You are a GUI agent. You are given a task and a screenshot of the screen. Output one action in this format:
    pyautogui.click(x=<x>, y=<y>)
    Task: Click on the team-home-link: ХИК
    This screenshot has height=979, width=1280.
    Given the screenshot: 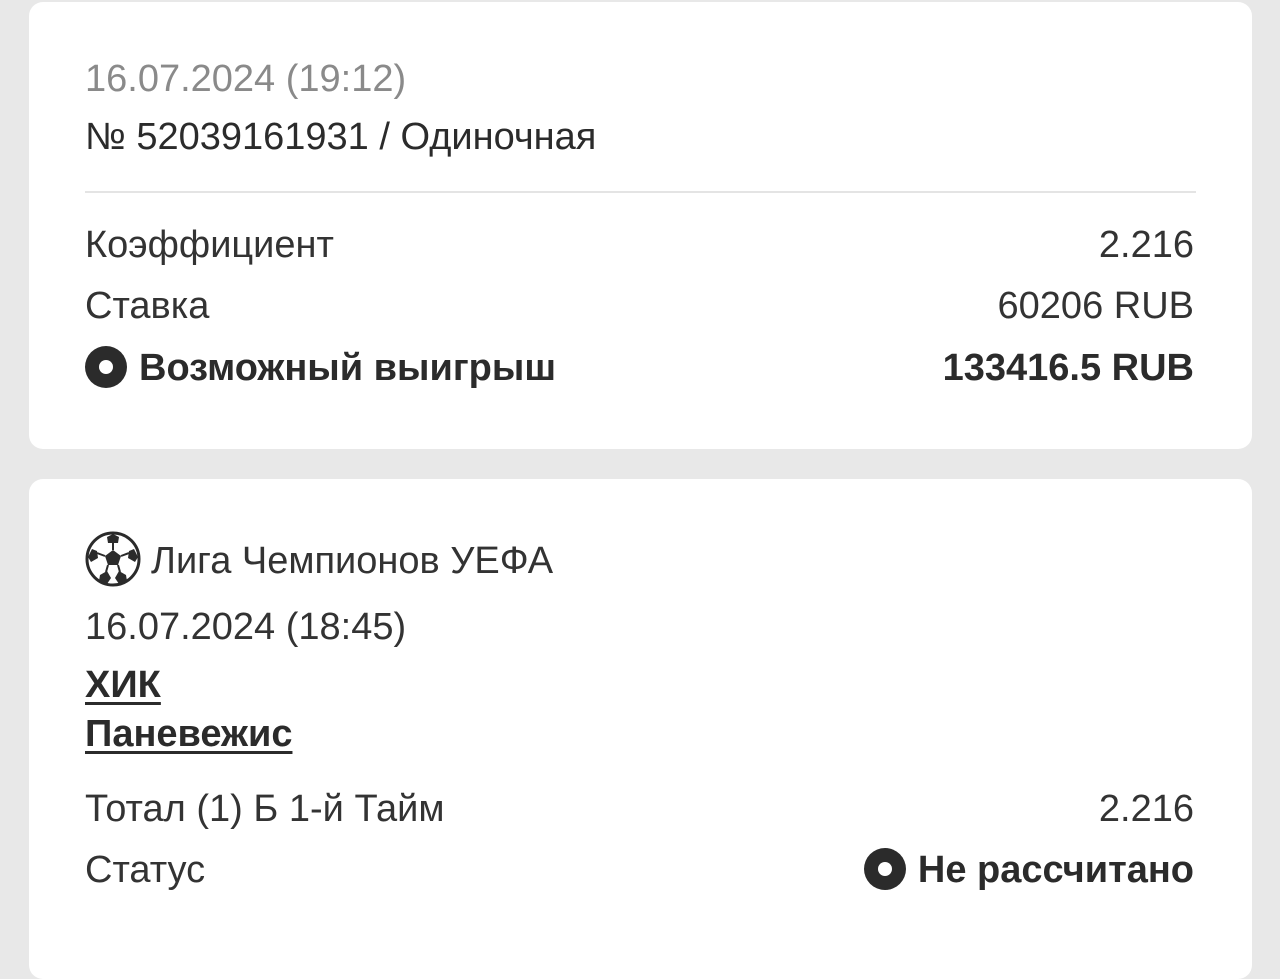 What is the action you would take?
    pyautogui.click(x=123, y=685)
    